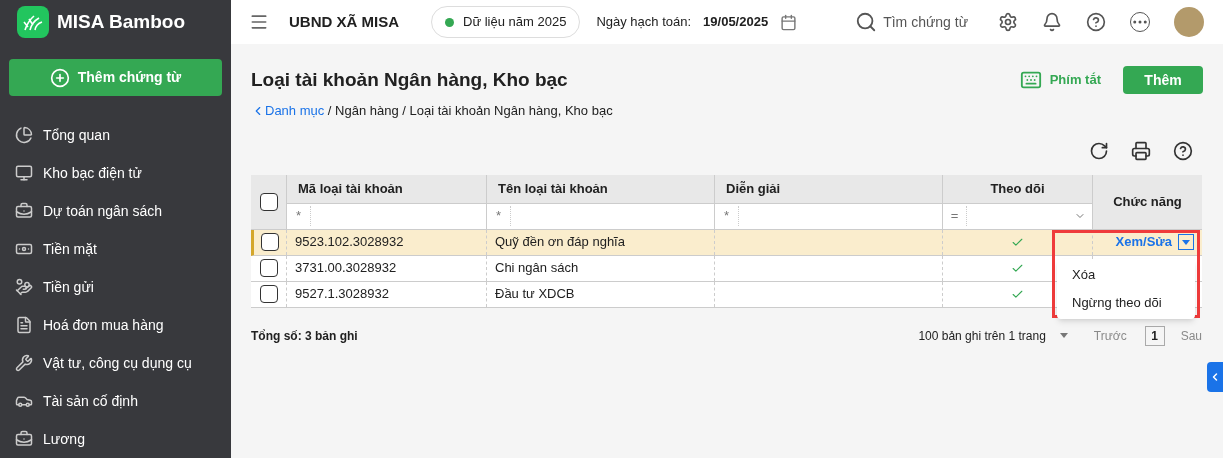 Image resolution: width=1223 pixels, height=458 pixels. Describe the element at coordinates (33, 22) in the screenshot. I see `bamboo-logo-icon` at that location.